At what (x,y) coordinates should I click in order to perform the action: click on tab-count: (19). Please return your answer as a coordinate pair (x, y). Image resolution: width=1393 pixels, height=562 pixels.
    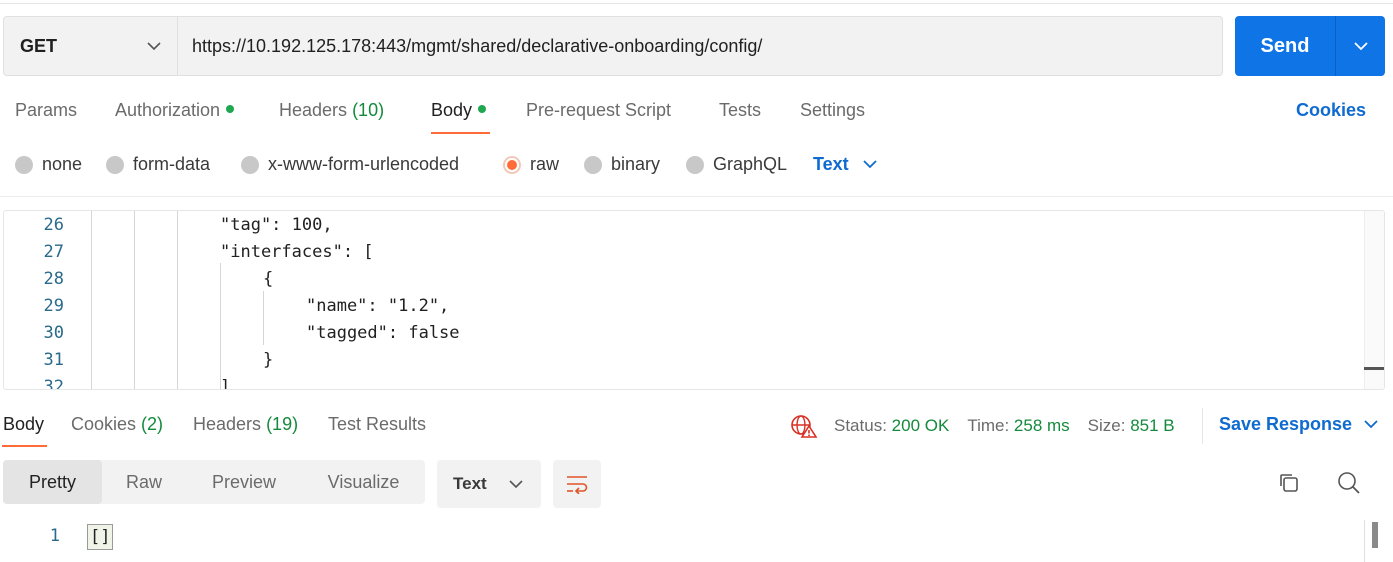
    Looking at the image, I should click on (282, 424).